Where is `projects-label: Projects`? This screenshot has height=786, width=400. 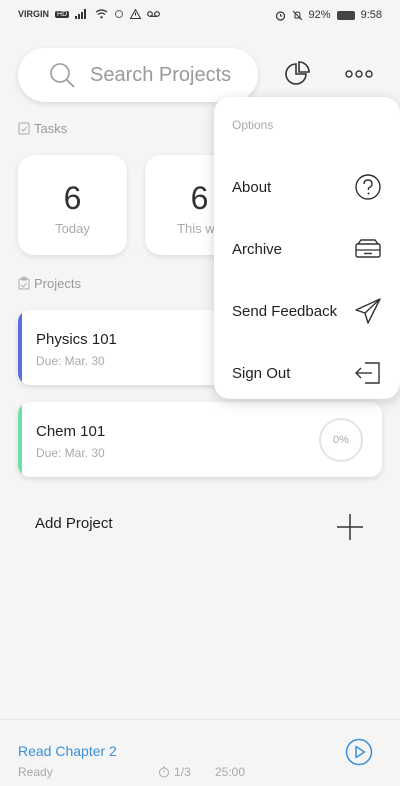 projects-label: Projects is located at coordinates (57, 283).